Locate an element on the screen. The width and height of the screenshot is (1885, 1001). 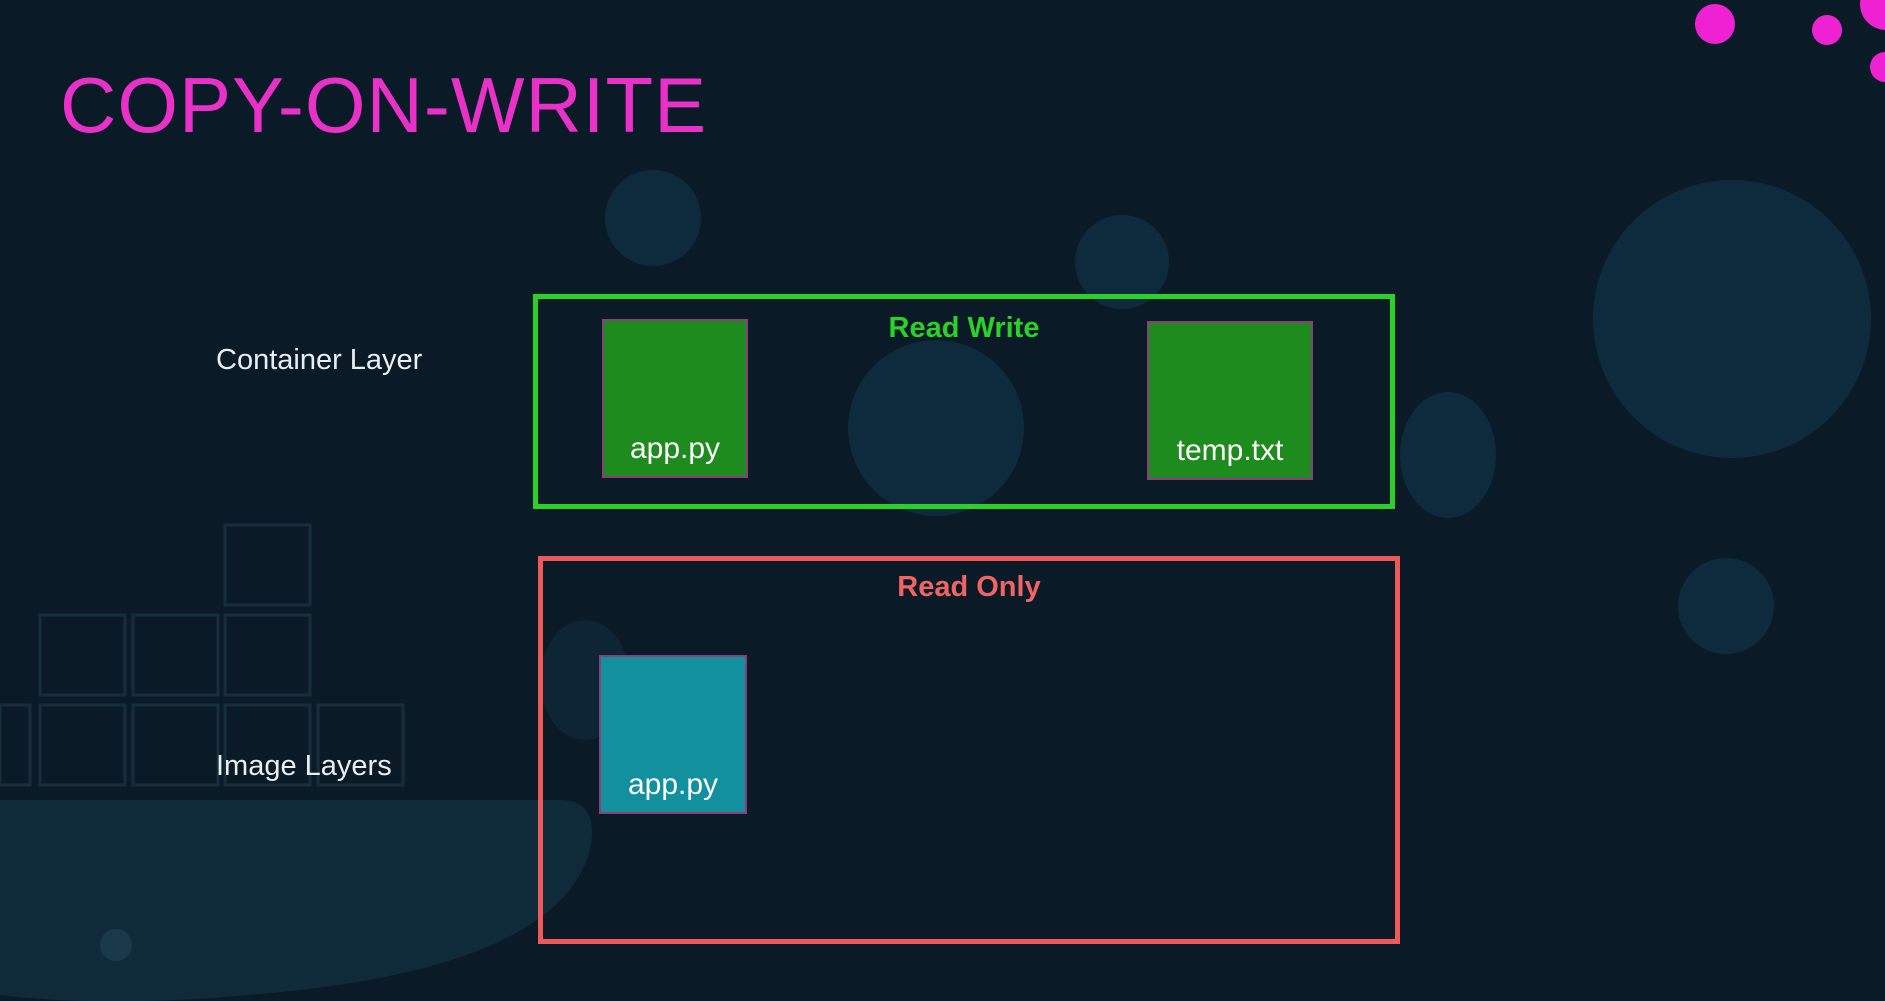
whale-body-decoration is located at coordinates (296, 900).